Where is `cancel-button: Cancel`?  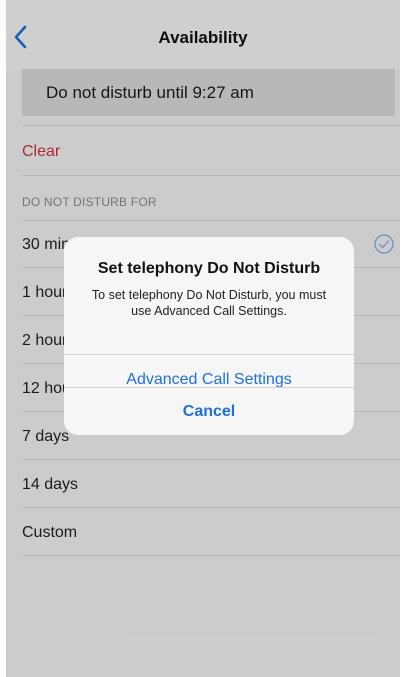 cancel-button: Cancel is located at coordinates (209, 411).